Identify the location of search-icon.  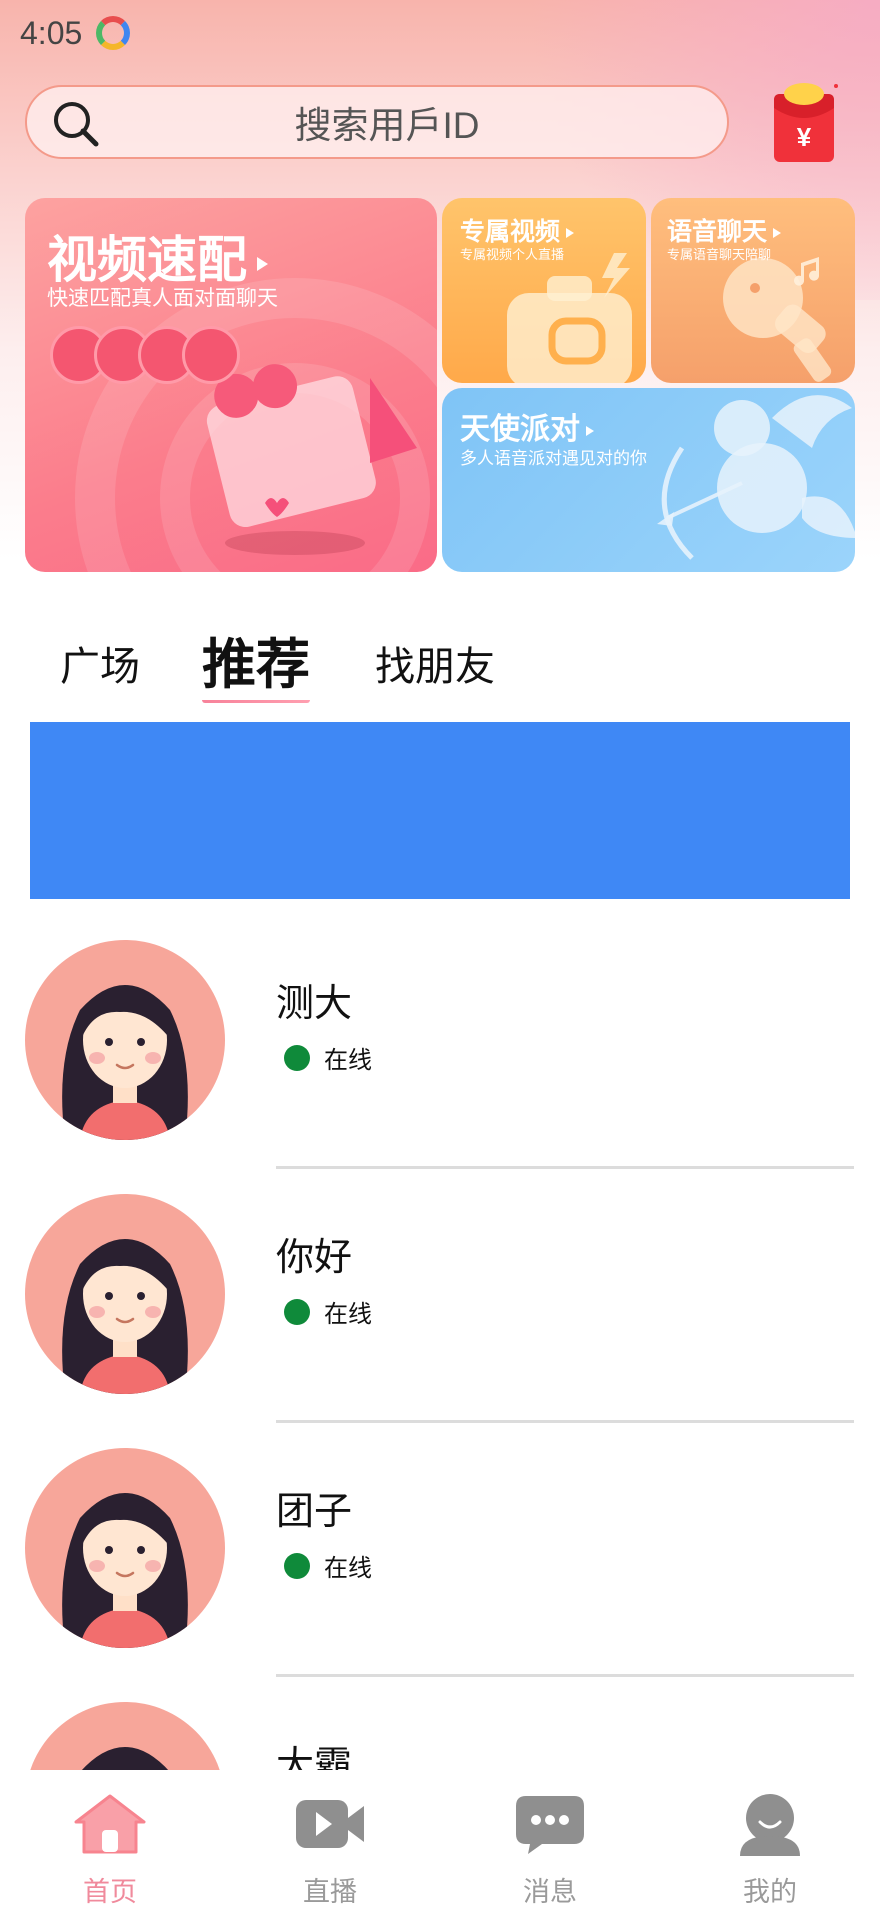
(76, 124).